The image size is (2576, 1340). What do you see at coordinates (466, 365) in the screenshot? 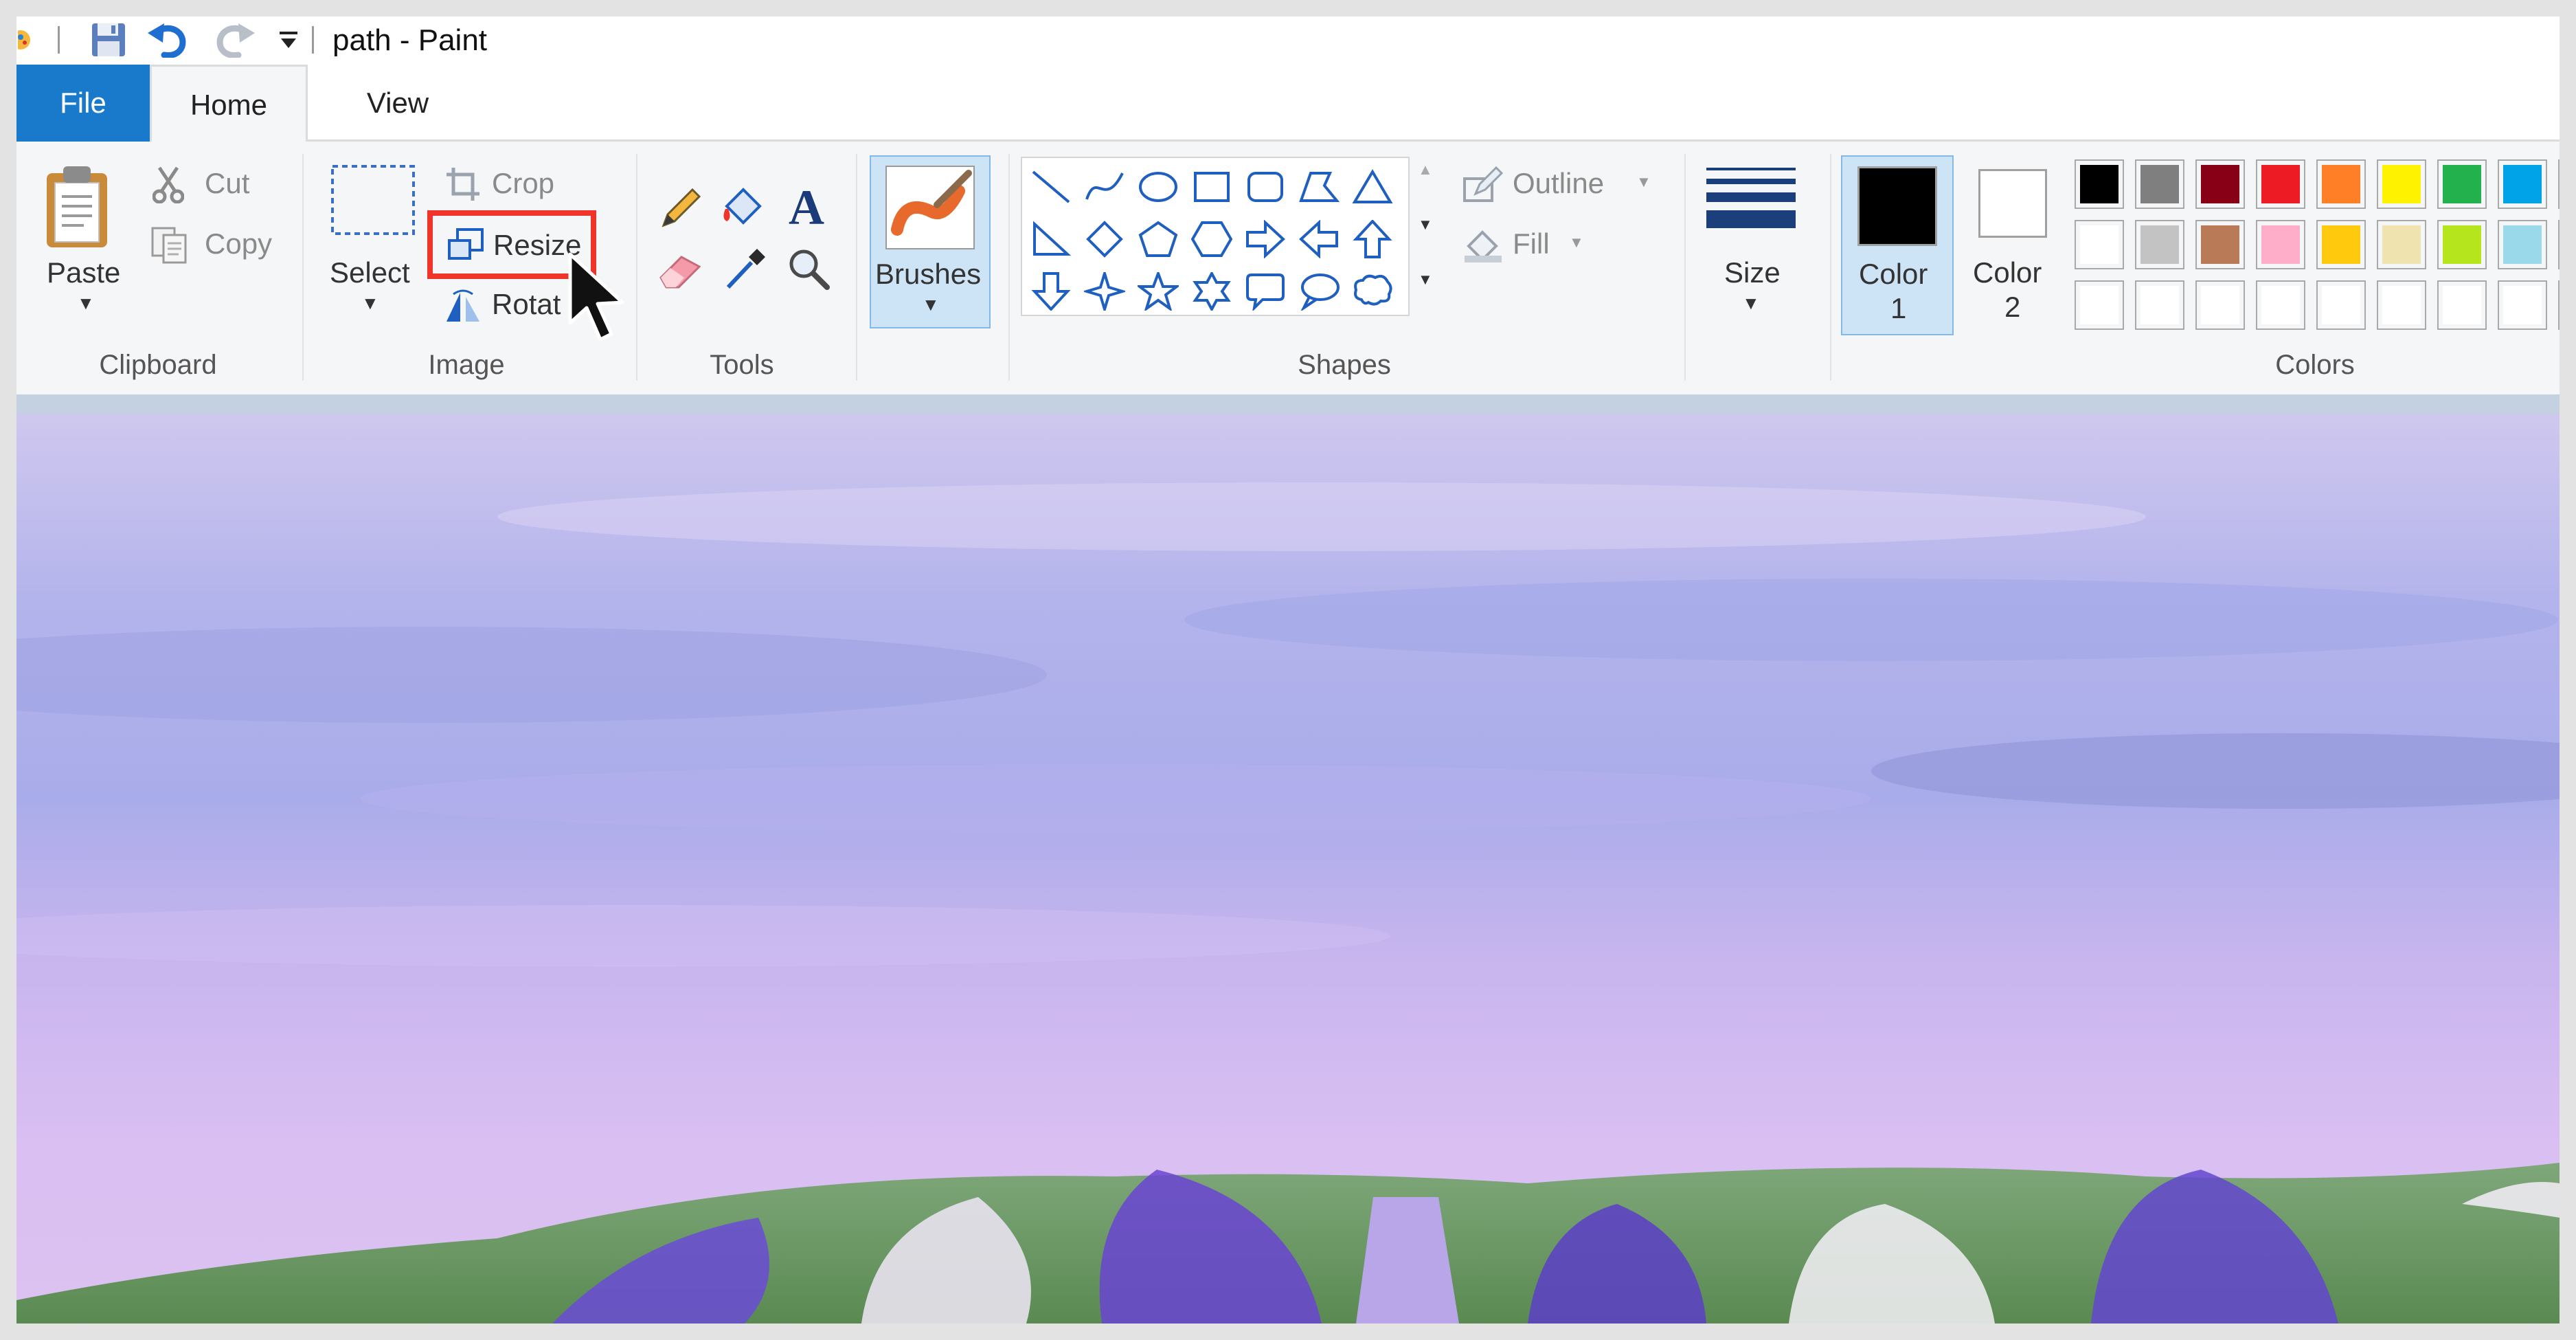
I see `image-group-label: Image` at bounding box center [466, 365].